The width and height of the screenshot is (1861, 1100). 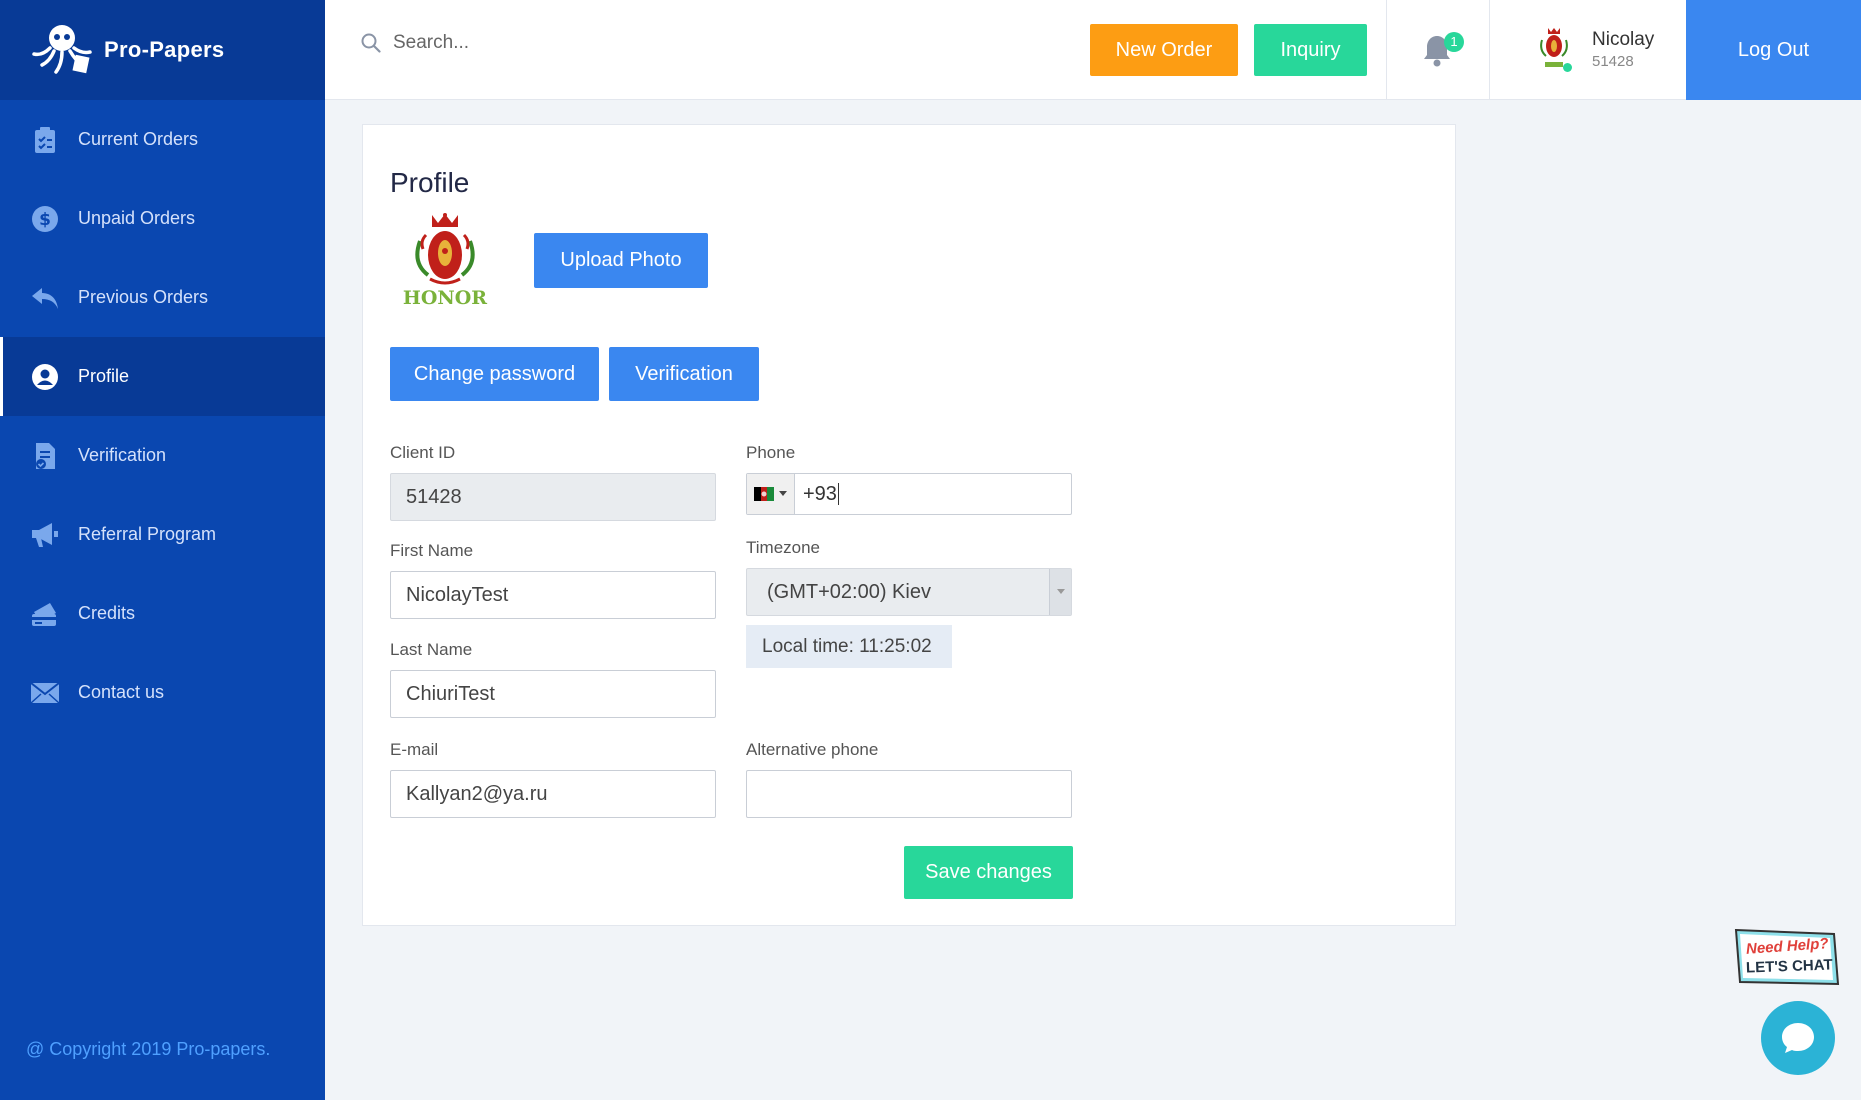 I want to click on verification-button: Verification, so click(x=684, y=374).